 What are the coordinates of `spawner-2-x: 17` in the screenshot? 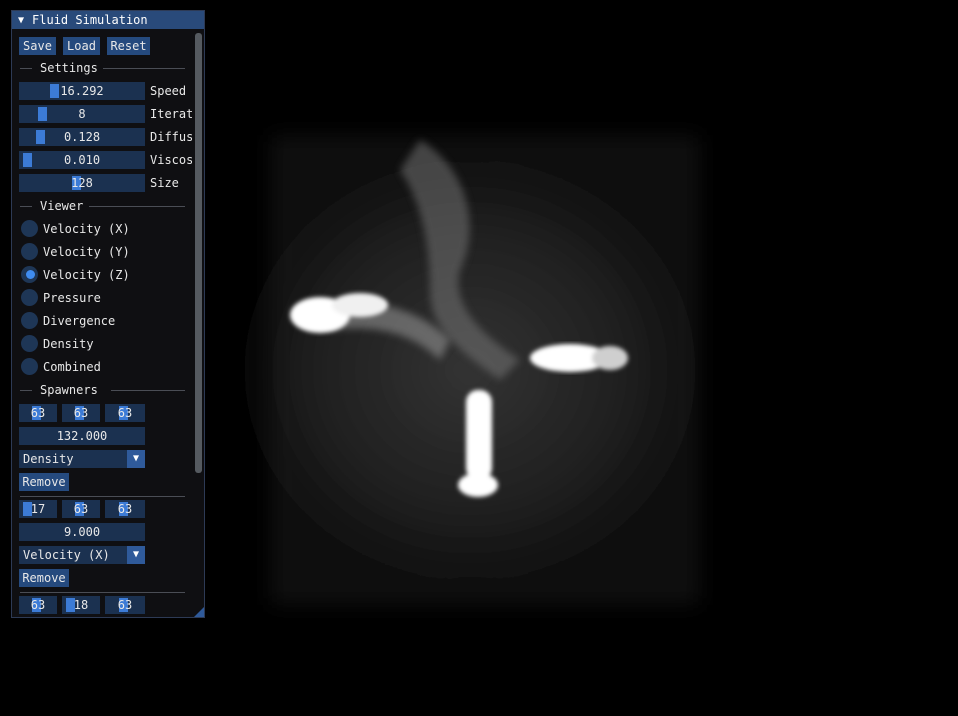 It's located at (38, 509).